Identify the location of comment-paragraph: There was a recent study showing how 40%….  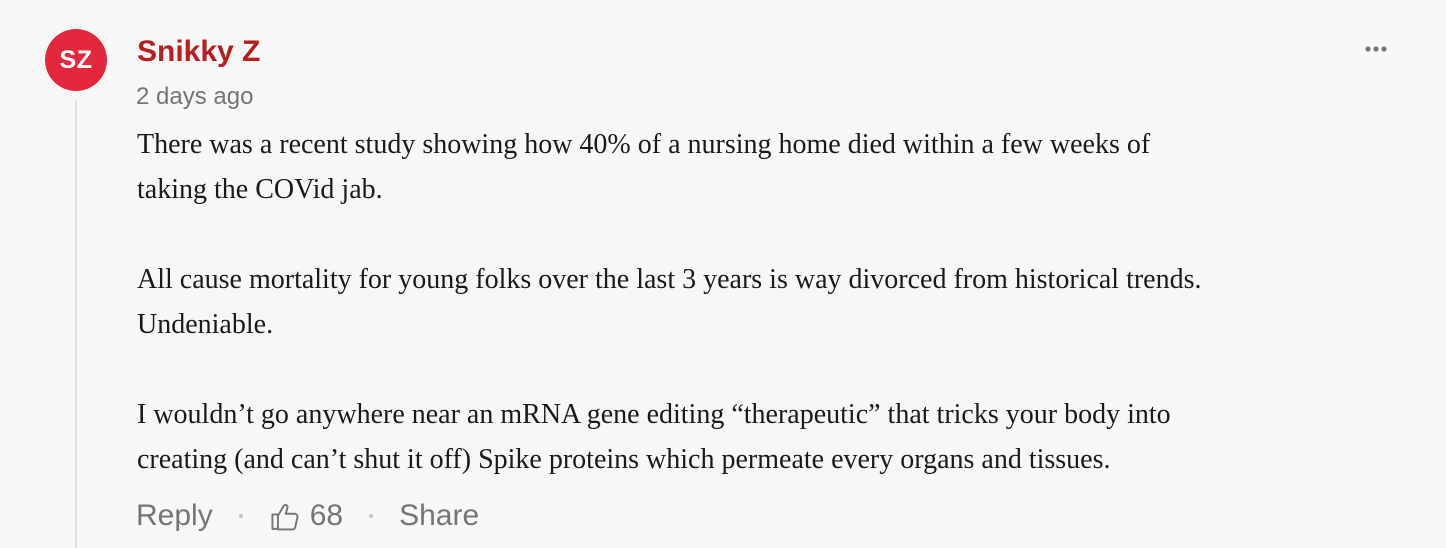
(644, 167).